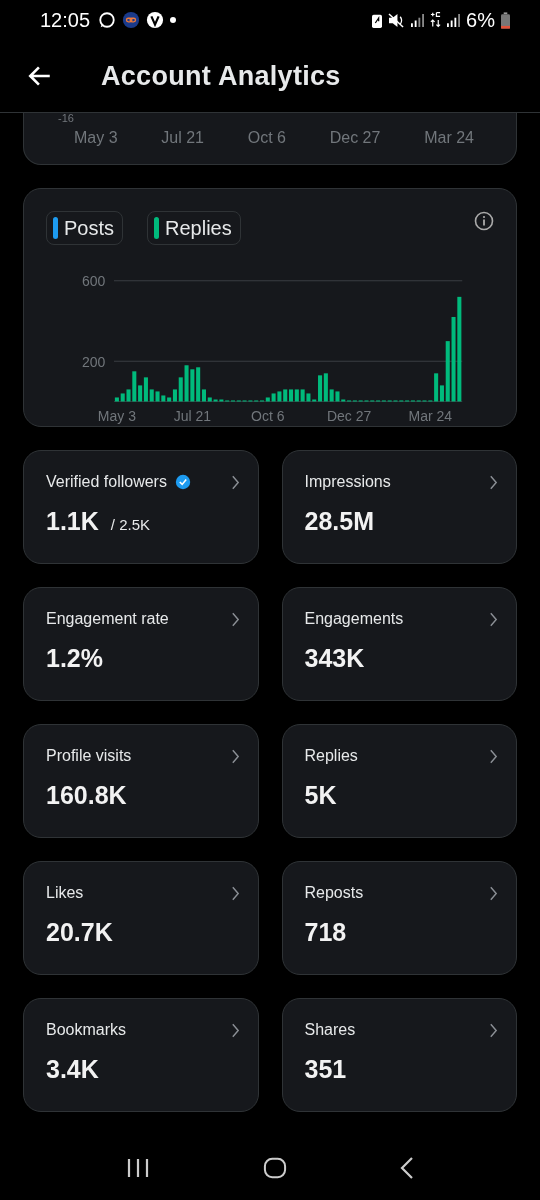  I want to click on metric-card: Engagements 343K, so click(399, 644).